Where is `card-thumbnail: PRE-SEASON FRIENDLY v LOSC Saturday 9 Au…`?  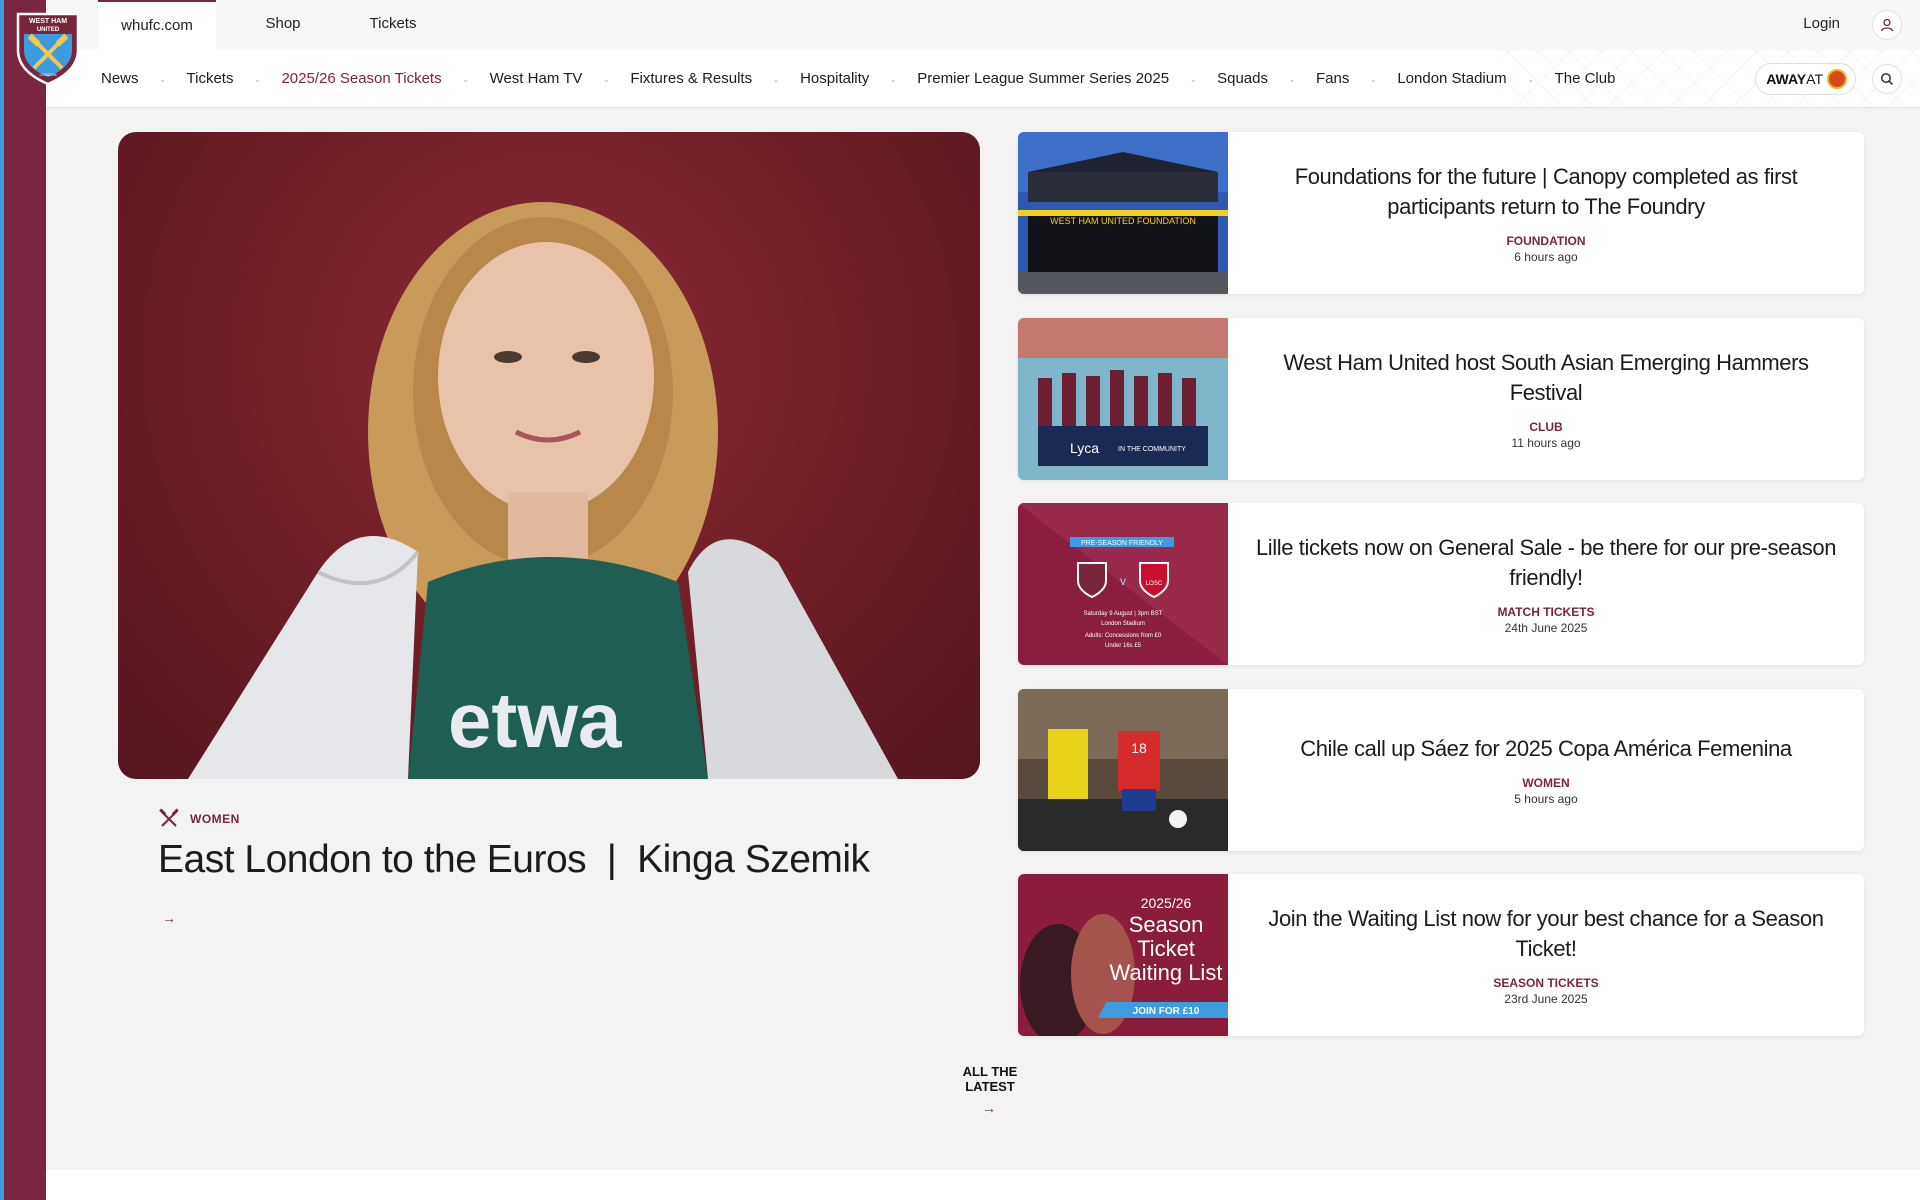
card-thumbnail: PRE-SEASON FRIENDLY v LOSC Saturday 9 Au… is located at coordinates (1123, 584).